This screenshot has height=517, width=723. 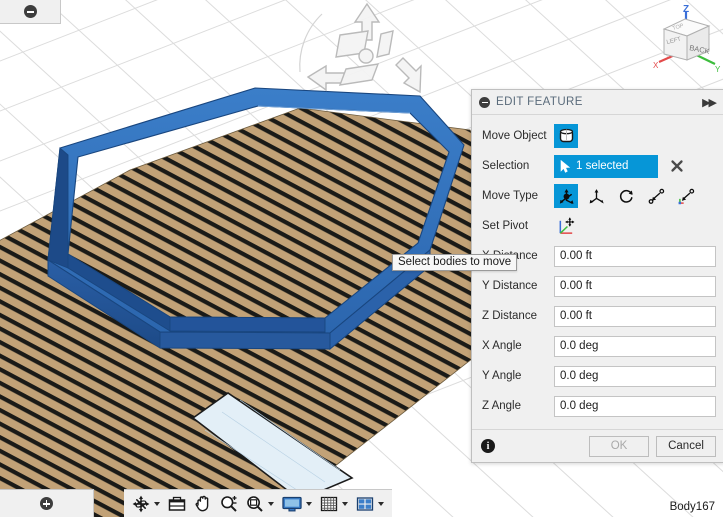 I want to click on zoom-magnifier-icon, so click(x=229, y=503).